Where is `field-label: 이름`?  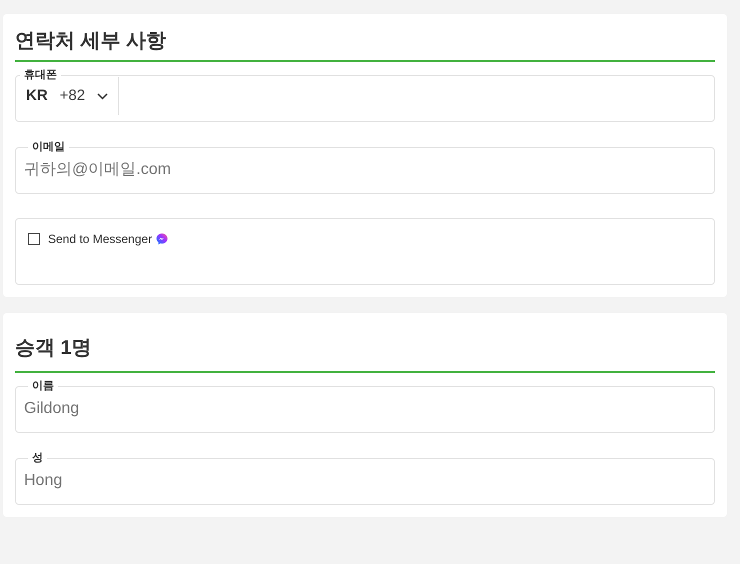
field-label: 이름 is located at coordinates (43, 386).